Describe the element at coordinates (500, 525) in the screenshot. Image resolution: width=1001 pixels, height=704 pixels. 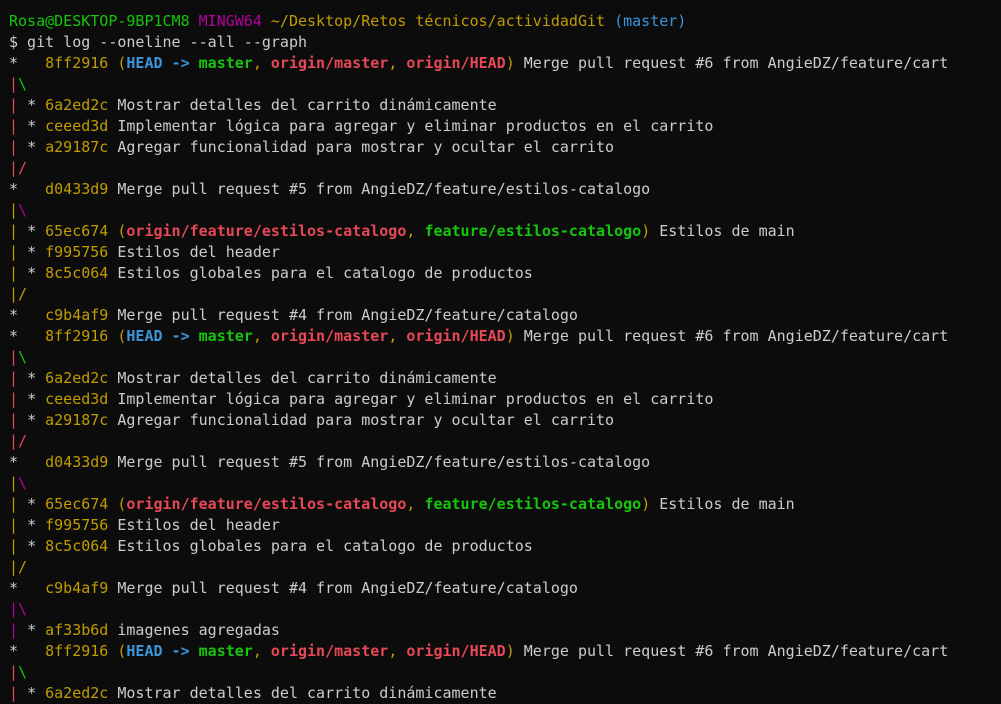
I see `log-commit-line: | * f995756 Estilos del header` at that location.